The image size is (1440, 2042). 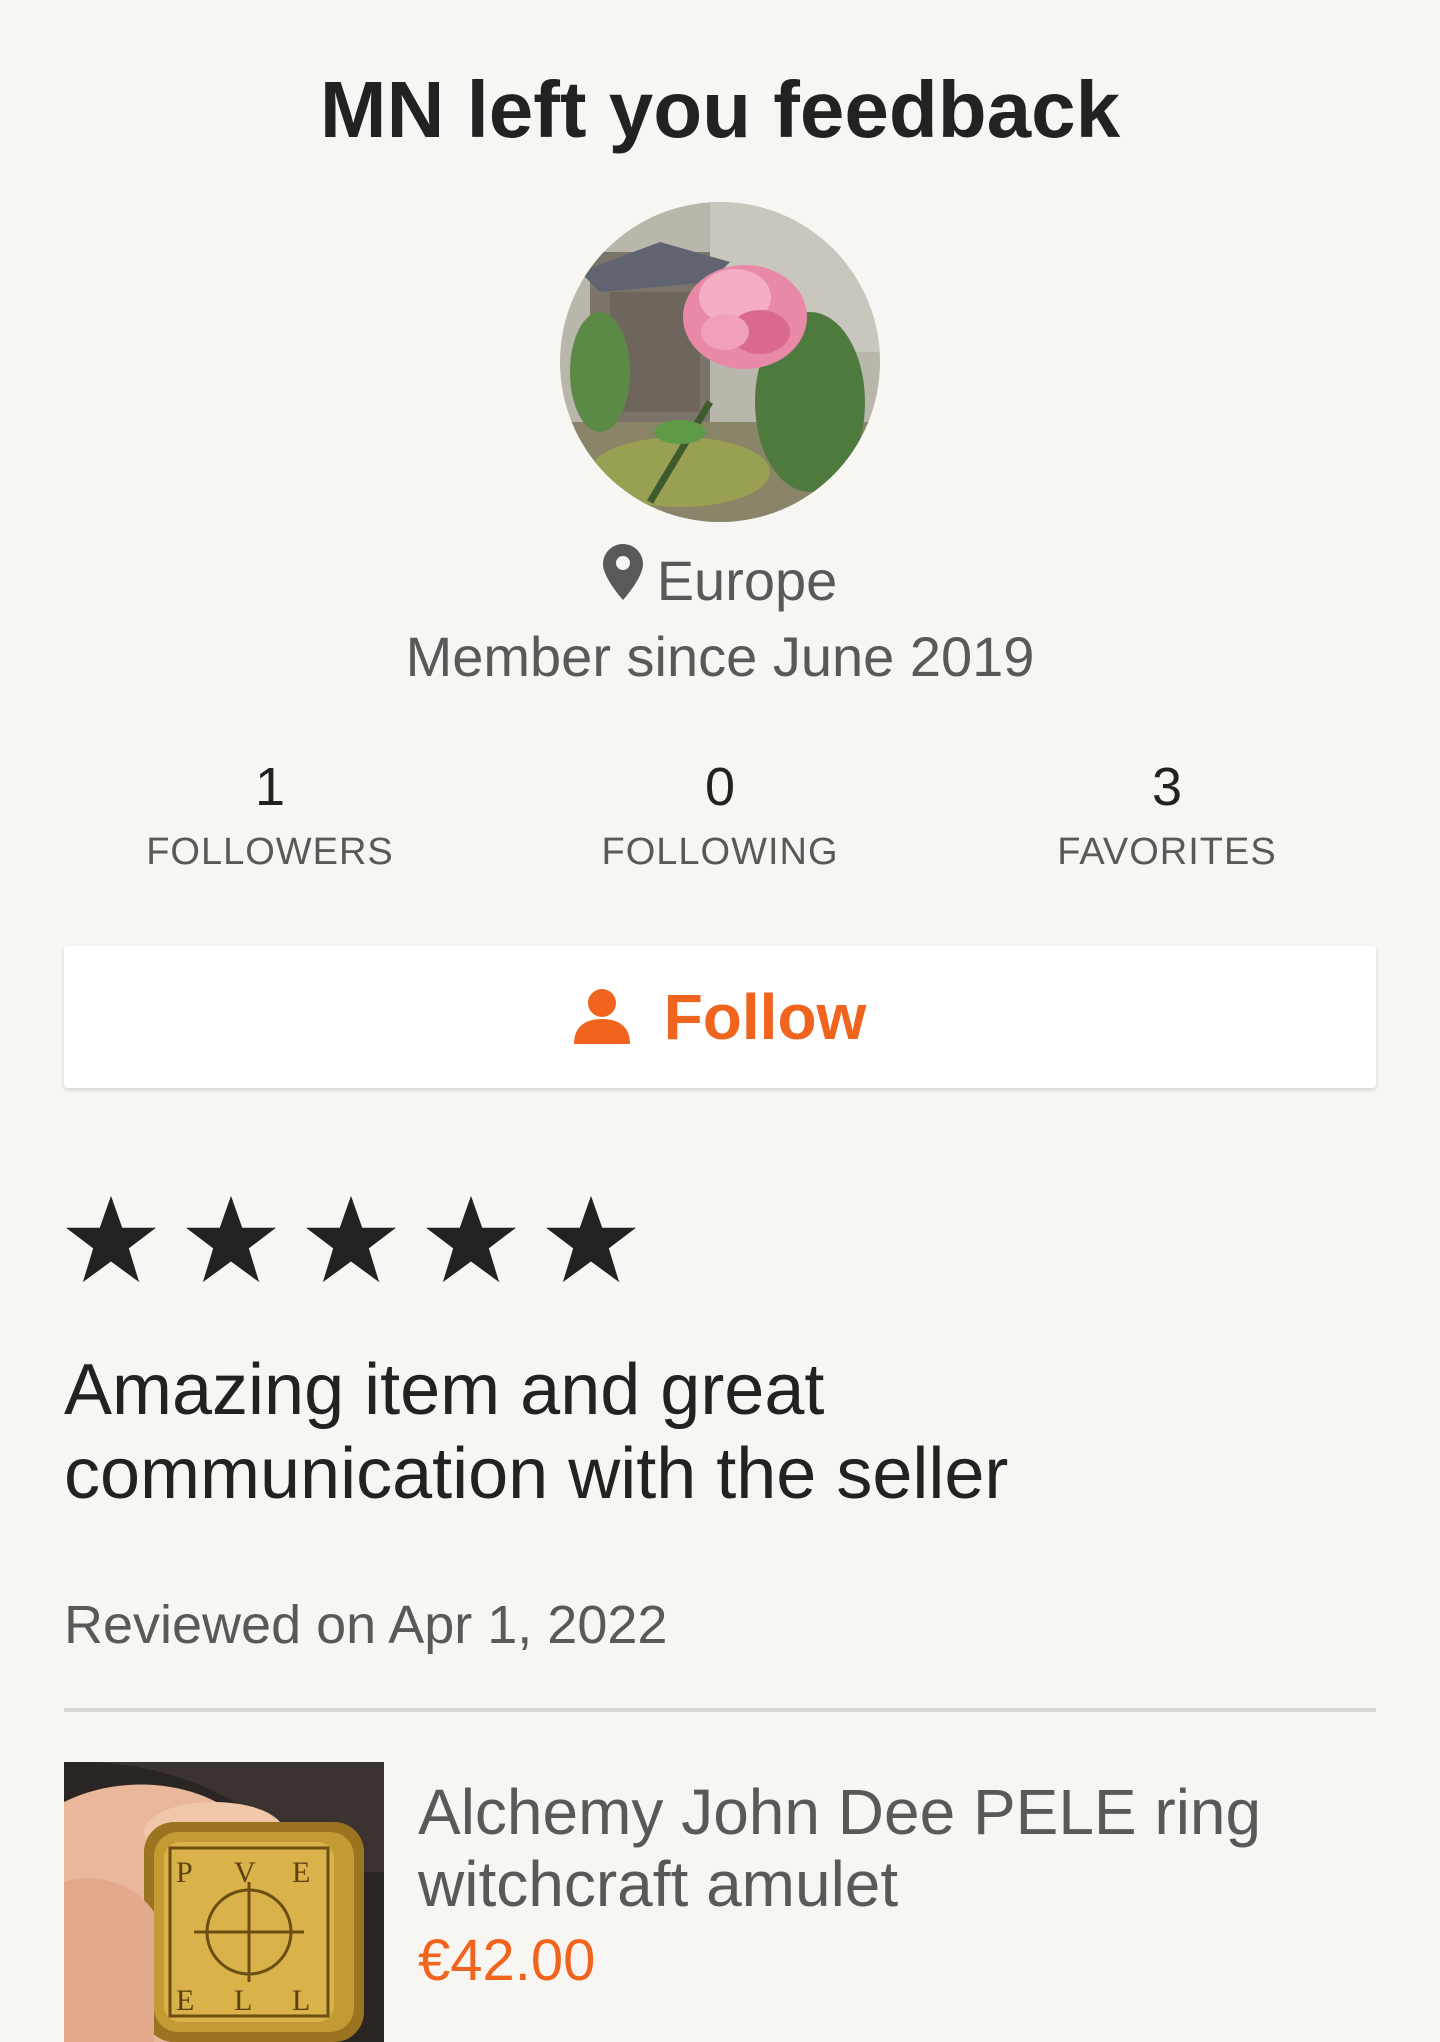 I want to click on star-rating, so click(x=364, y=1239).